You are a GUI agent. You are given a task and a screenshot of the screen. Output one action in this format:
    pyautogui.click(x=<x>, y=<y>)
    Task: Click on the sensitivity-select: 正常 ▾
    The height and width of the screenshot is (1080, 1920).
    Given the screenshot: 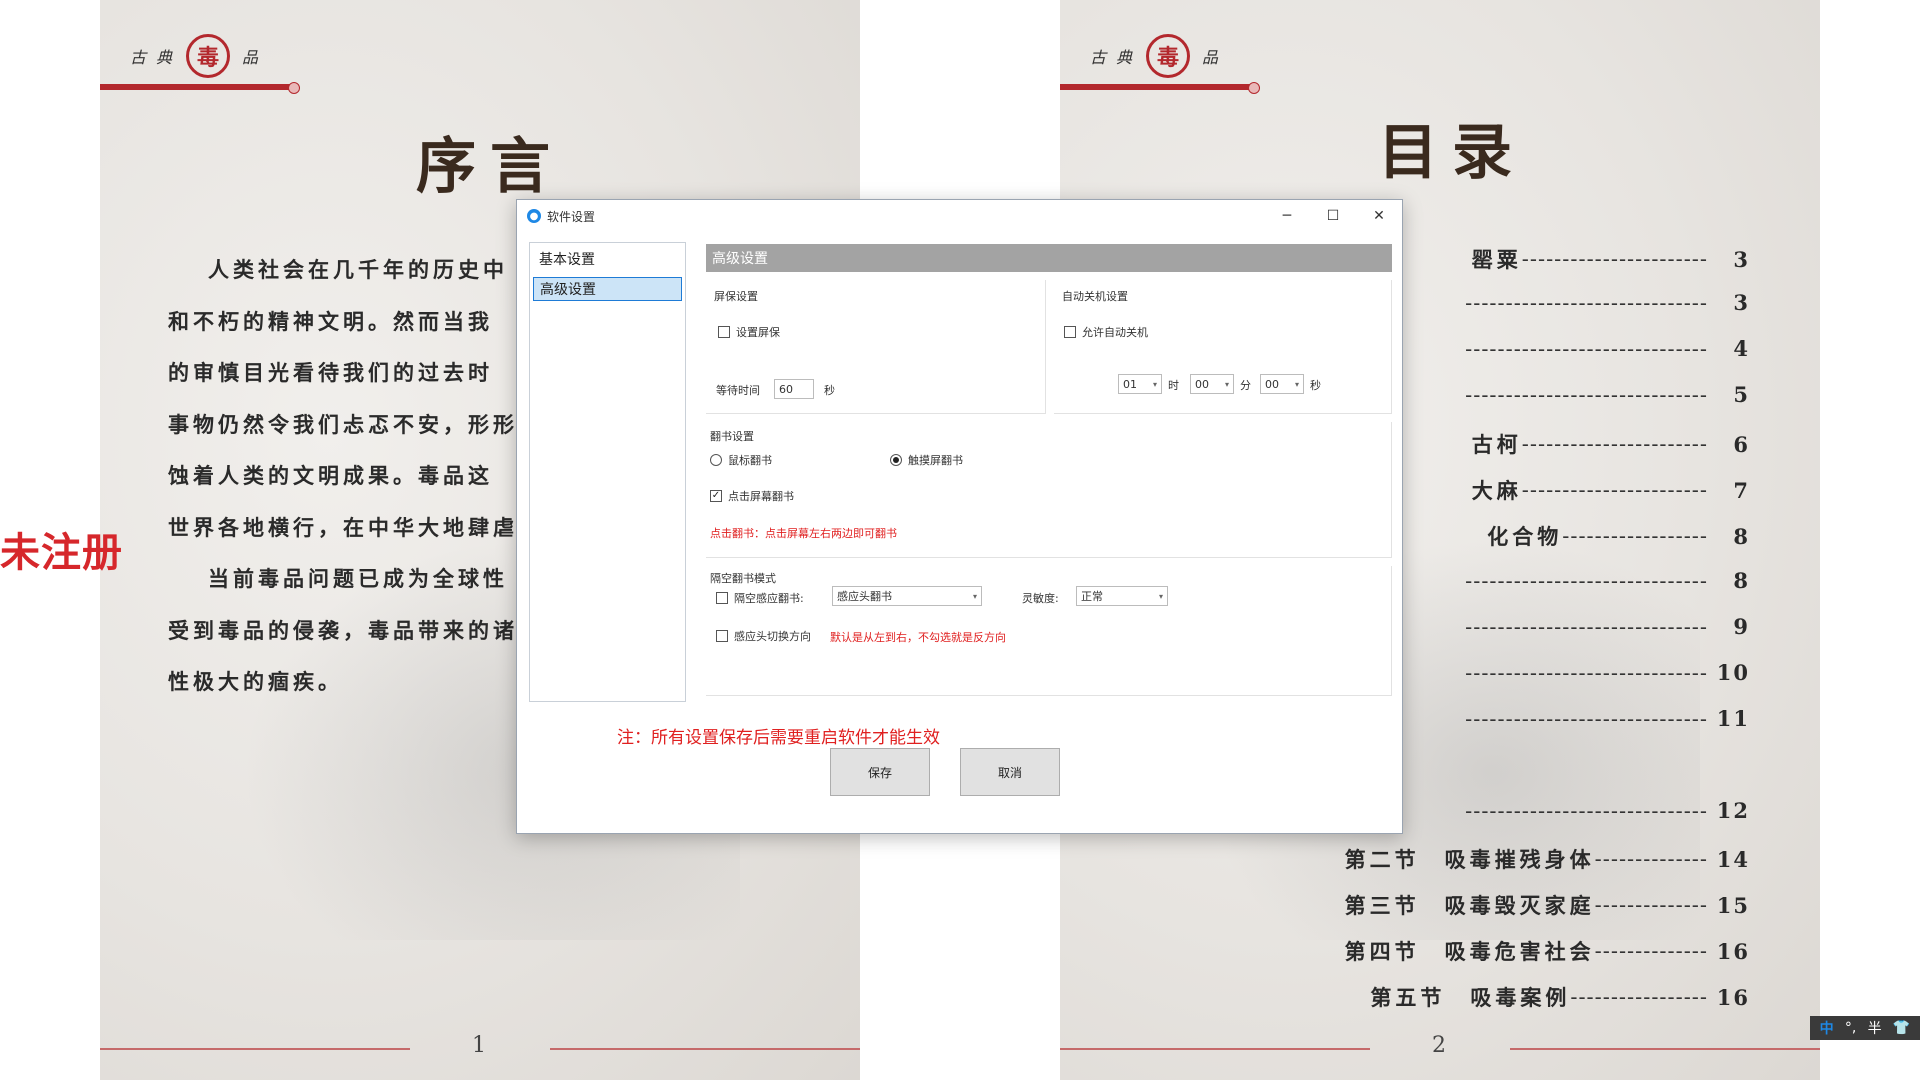 What is the action you would take?
    pyautogui.click(x=1122, y=596)
    